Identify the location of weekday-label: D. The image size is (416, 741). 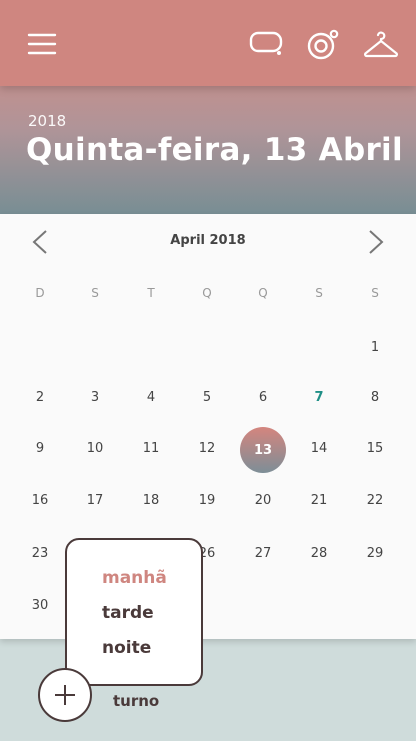
(40, 293).